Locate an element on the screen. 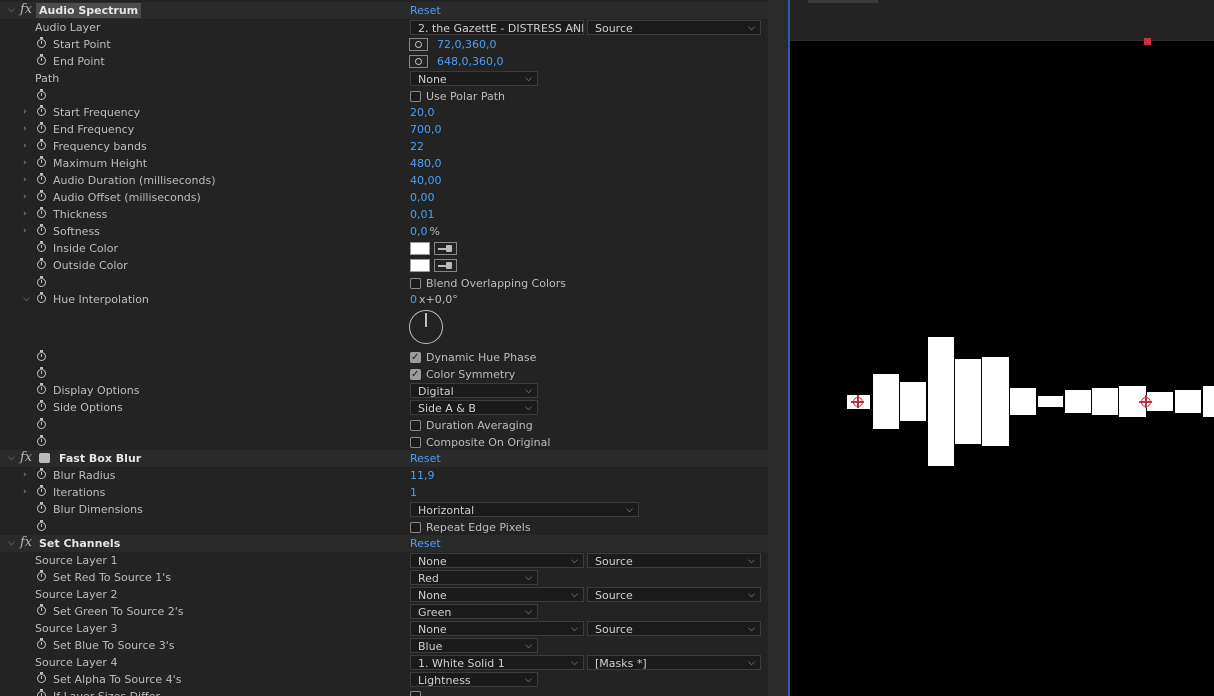  end-frequency-value: 700,0 is located at coordinates (426, 129).